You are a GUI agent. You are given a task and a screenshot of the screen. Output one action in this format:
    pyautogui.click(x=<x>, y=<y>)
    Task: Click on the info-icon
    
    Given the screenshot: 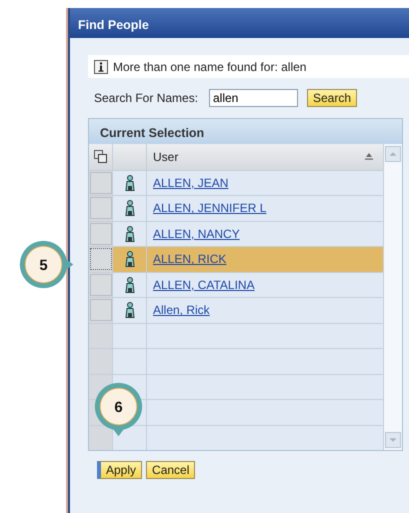 What is the action you would take?
    pyautogui.click(x=101, y=67)
    